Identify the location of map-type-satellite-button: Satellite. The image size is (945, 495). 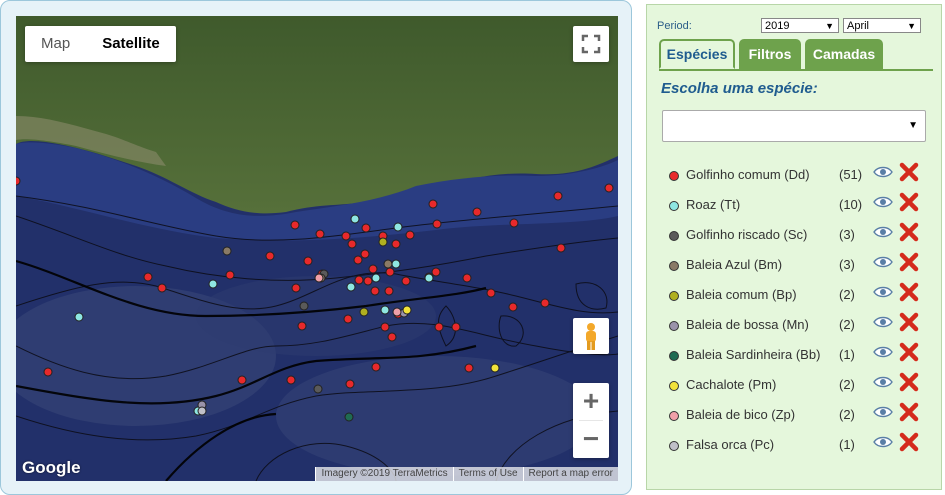
(131, 44).